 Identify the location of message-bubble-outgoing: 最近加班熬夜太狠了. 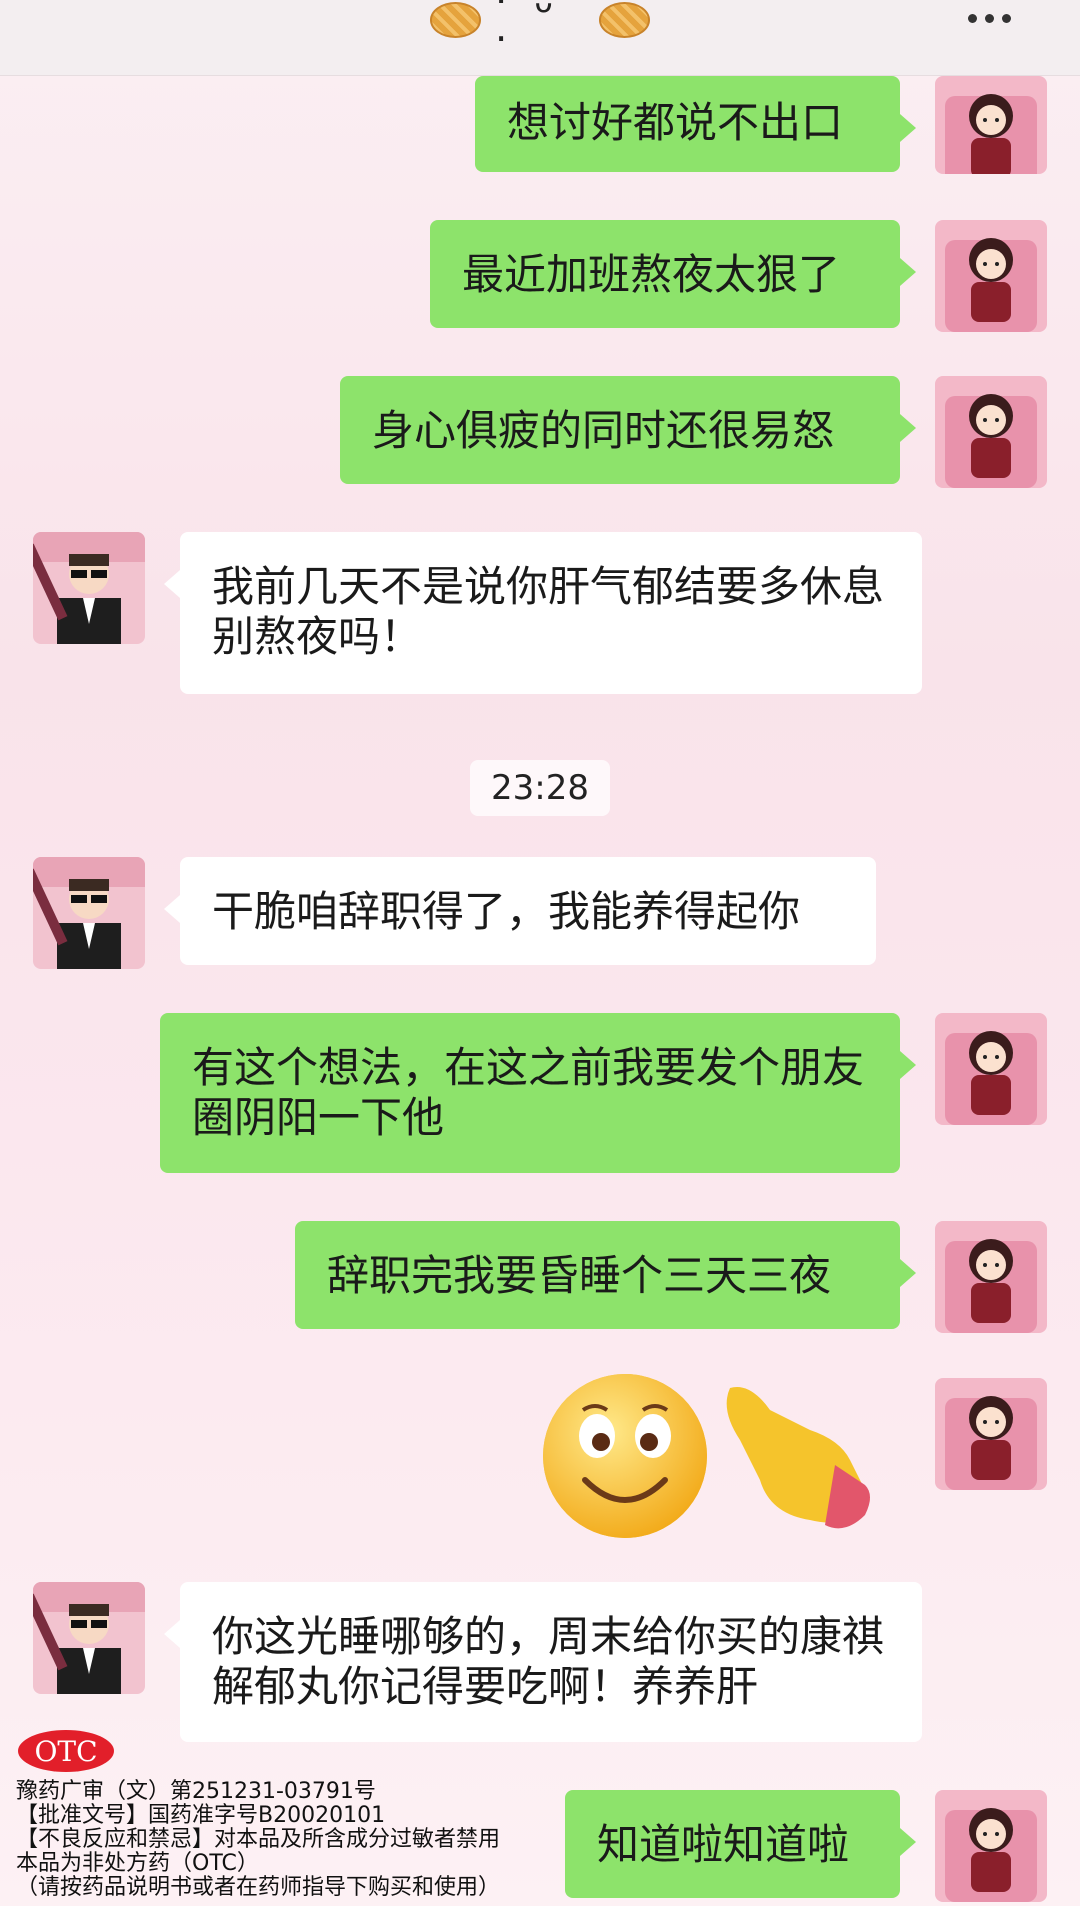
(673, 274).